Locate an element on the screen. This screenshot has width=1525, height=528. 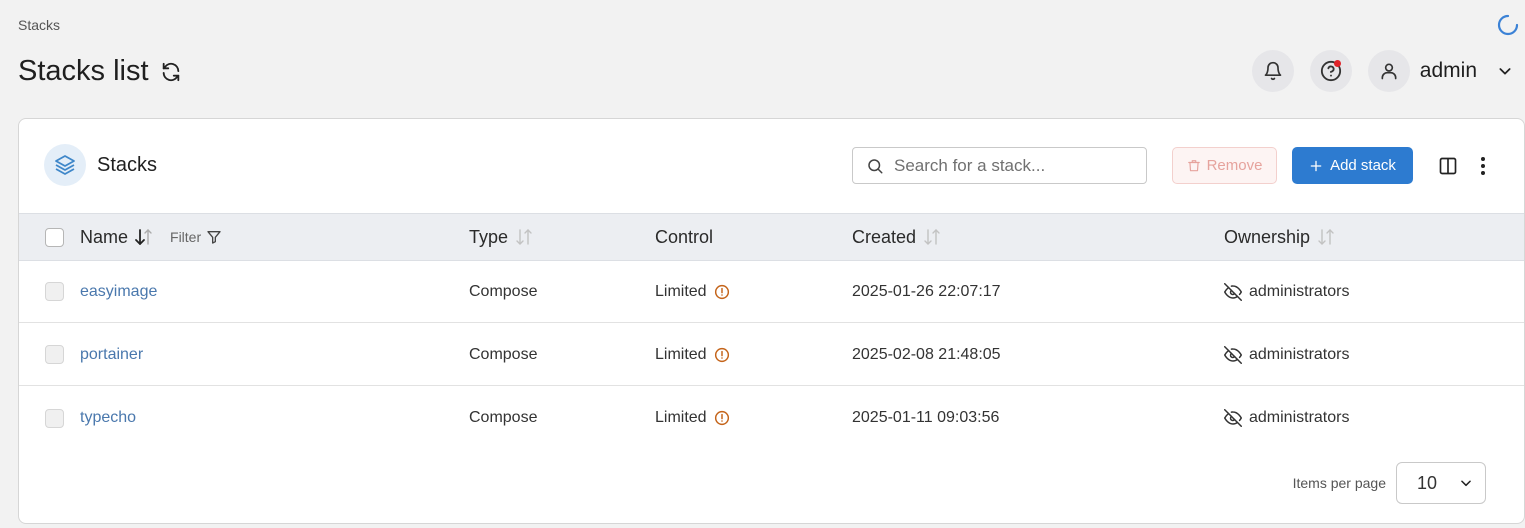
column-name: Name is located at coordinates (104, 237).